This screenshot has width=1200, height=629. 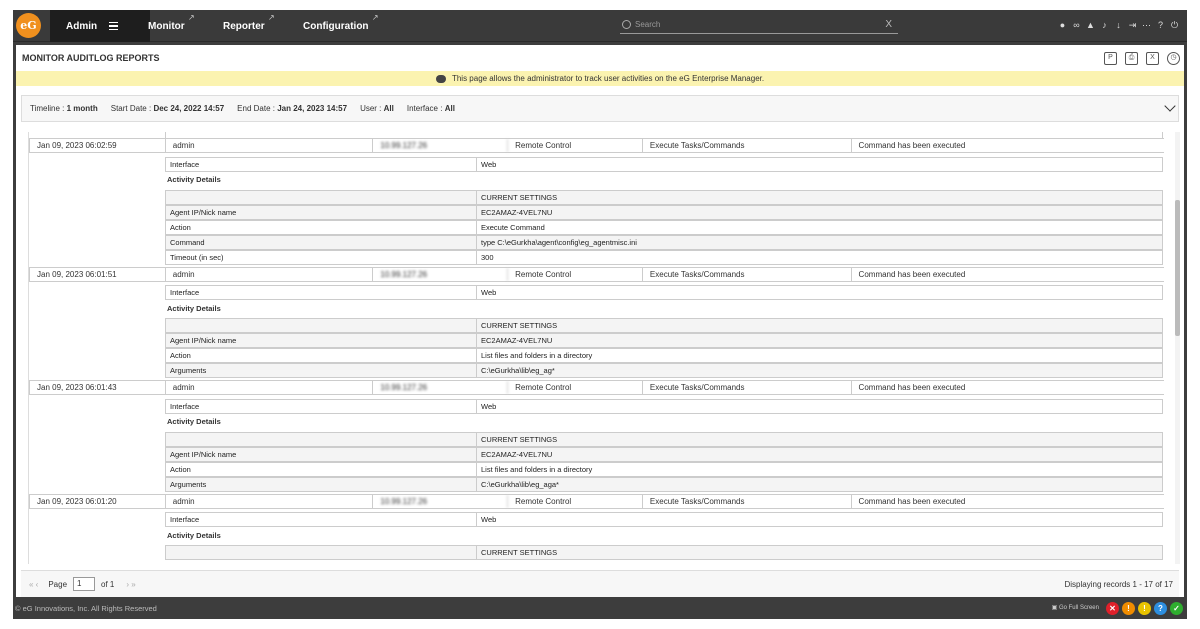 I want to click on tab-configuration: Configuration ↗, so click(x=341, y=26).